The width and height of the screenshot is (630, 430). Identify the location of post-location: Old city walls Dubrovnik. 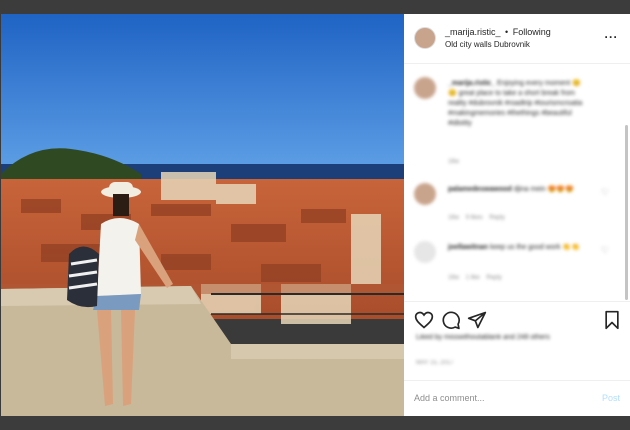
(487, 44).